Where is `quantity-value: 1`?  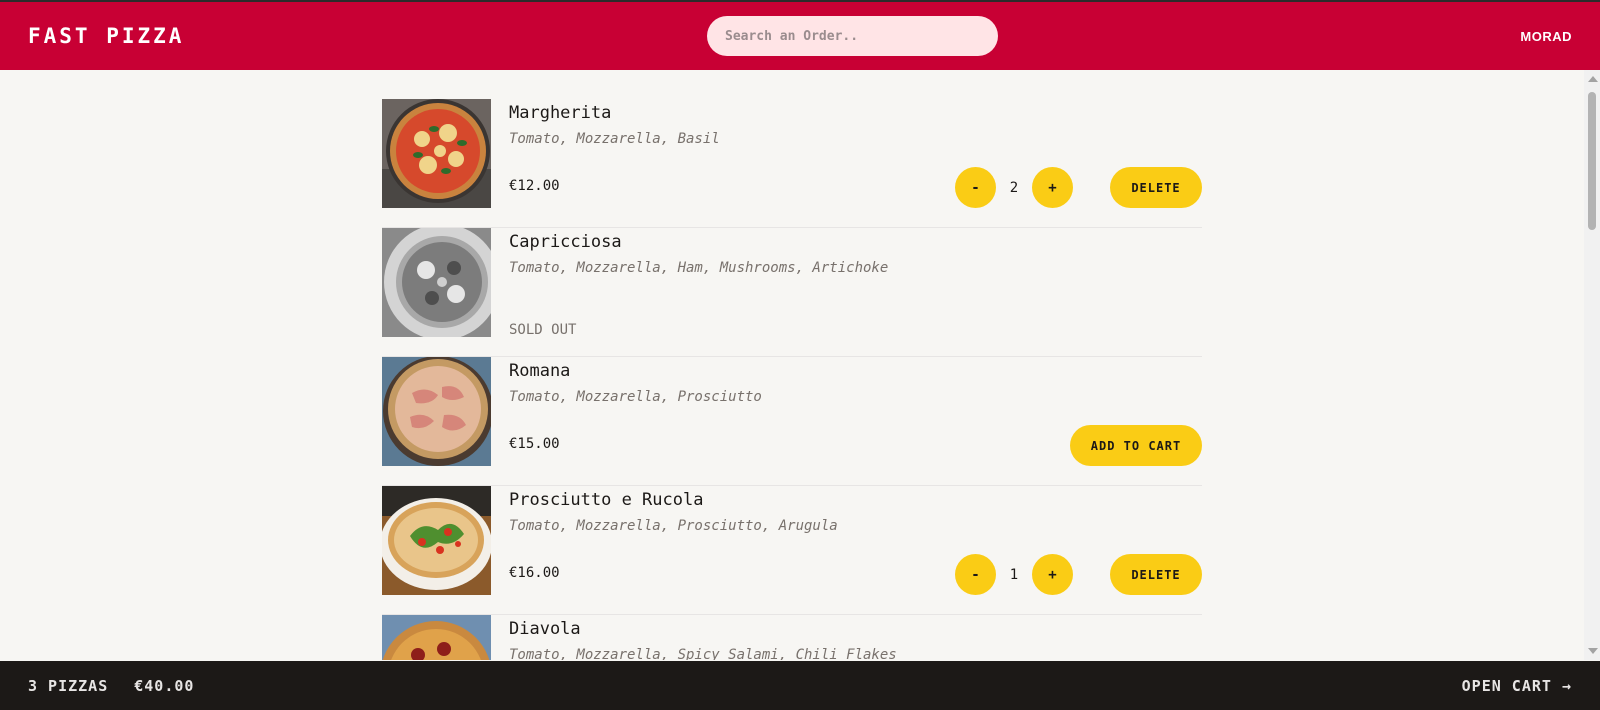 quantity-value: 1 is located at coordinates (1014, 574).